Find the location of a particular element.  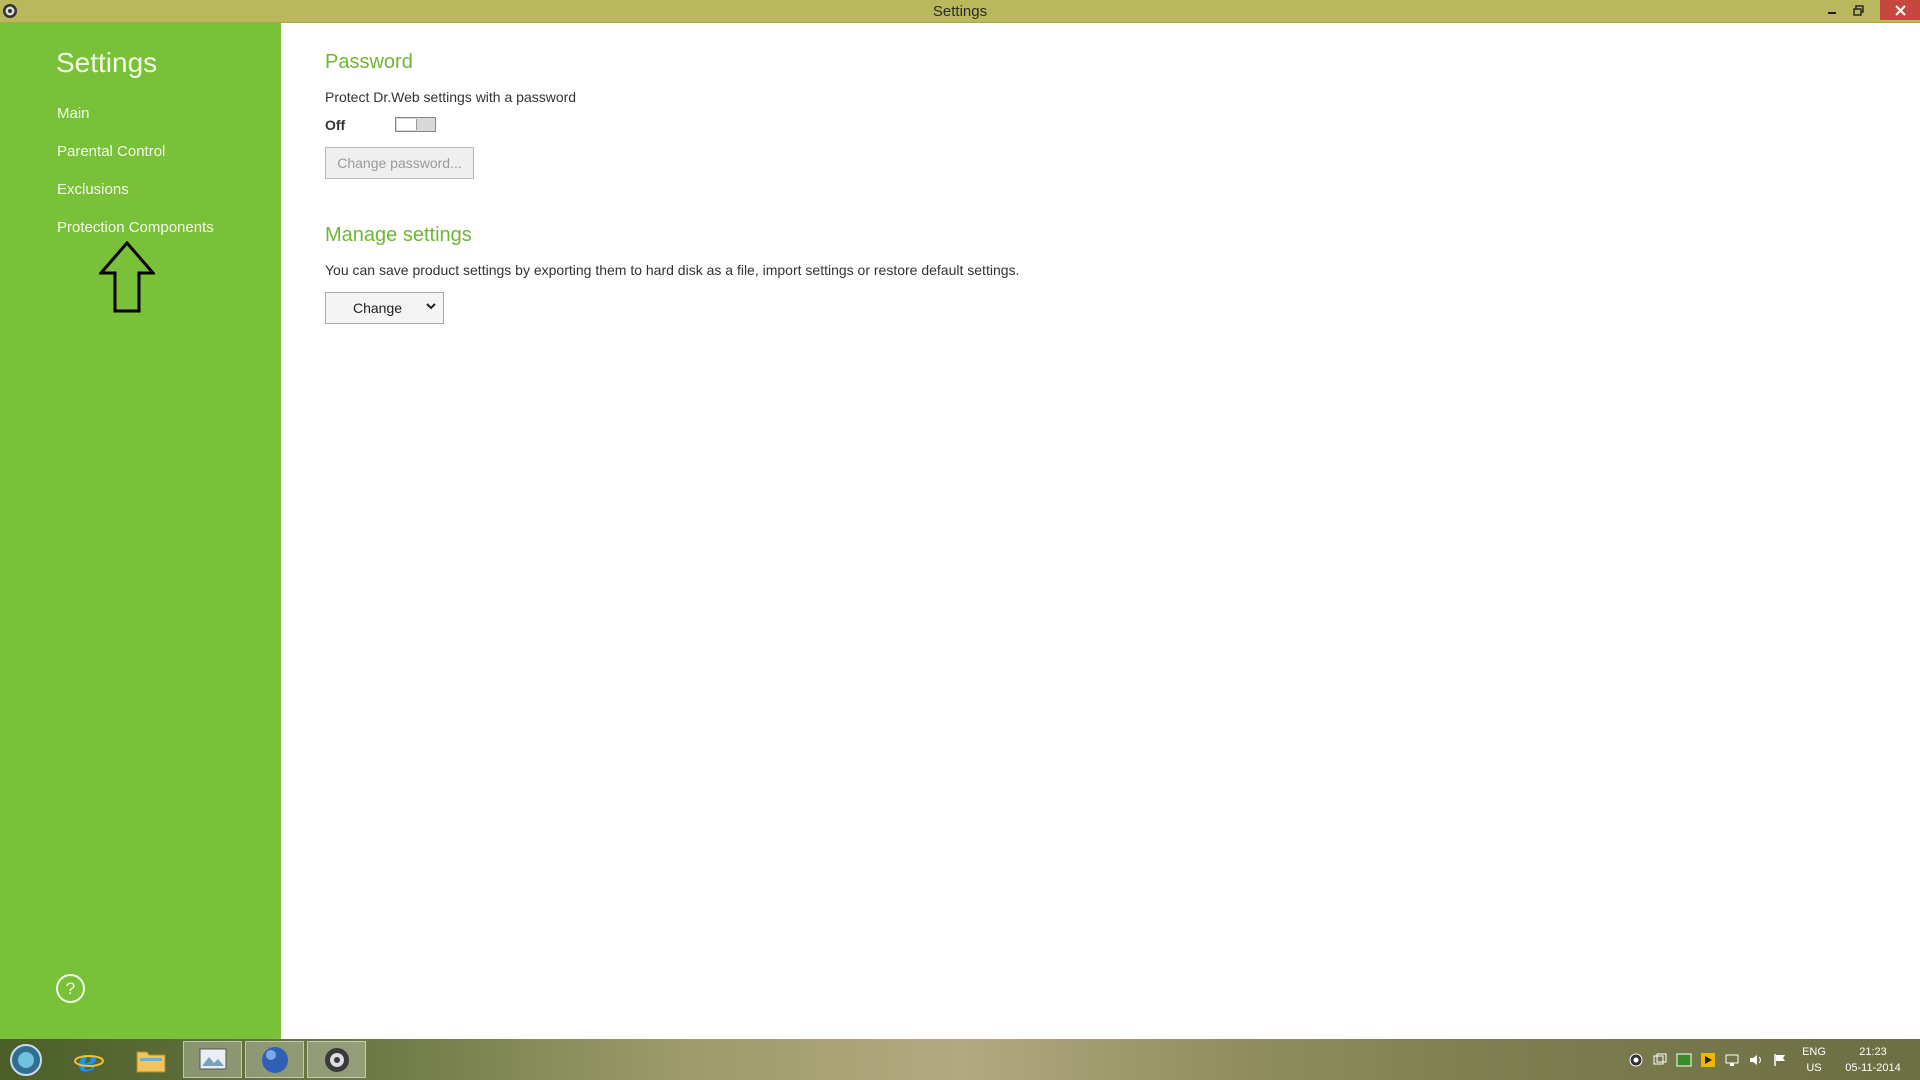

restore-icon is located at coordinates (1858, 10).